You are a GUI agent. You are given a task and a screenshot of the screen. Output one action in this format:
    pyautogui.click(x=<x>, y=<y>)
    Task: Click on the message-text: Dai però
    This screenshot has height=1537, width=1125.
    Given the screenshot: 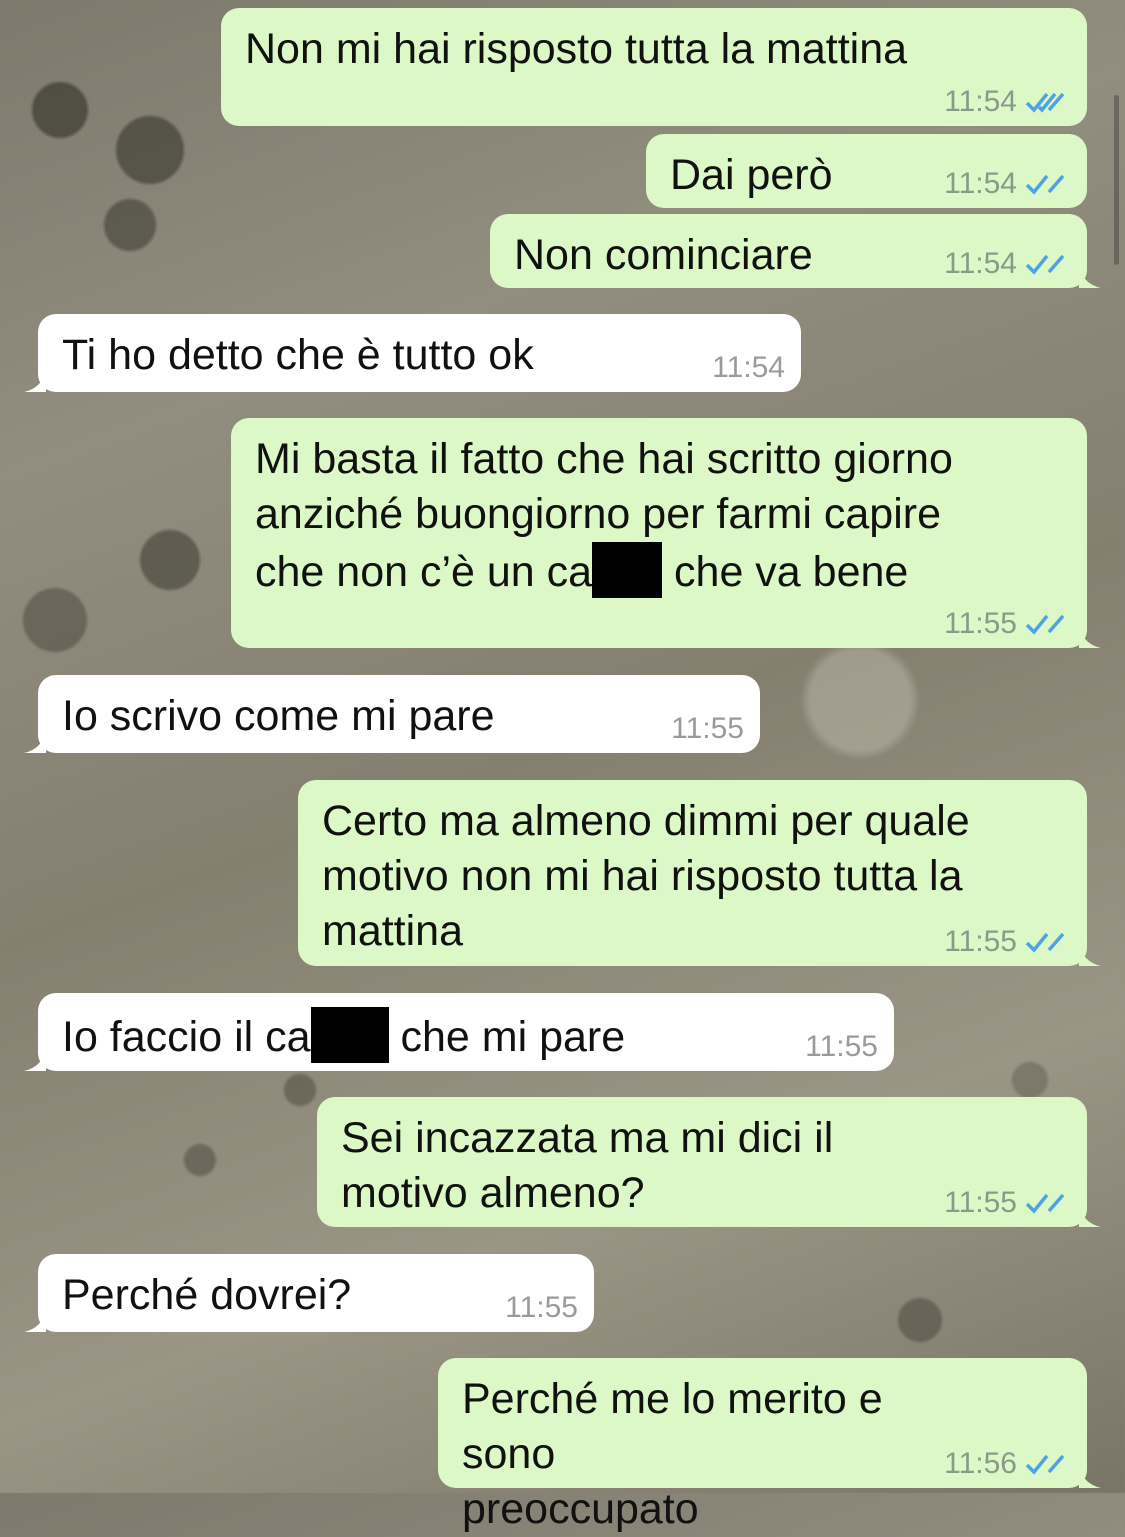 What is the action you would take?
    pyautogui.click(x=751, y=175)
    